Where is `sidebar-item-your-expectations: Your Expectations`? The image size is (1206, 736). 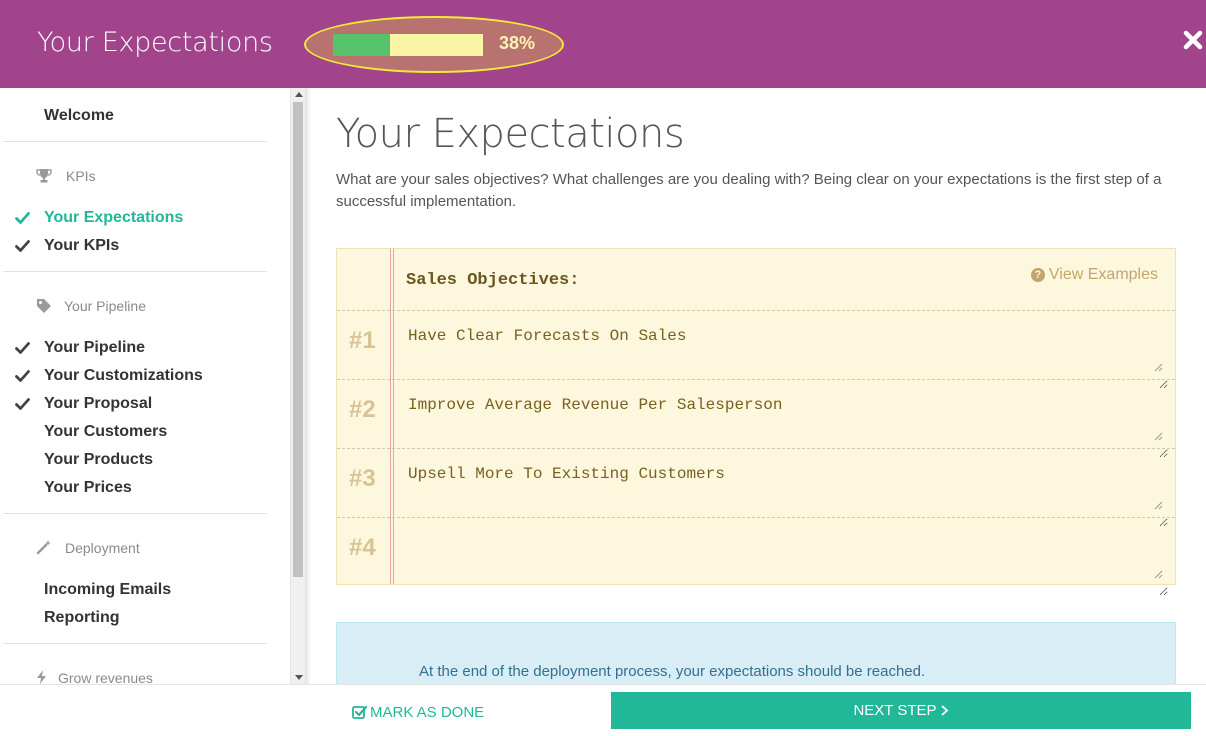
sidebar-item-your-expectations: Your Expectations is located at coordinates (113, 218).